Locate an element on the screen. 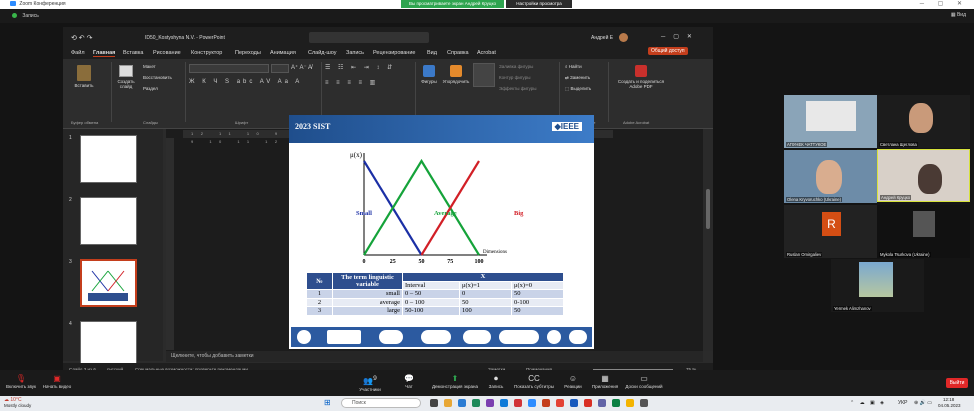  reactions-button: ☺ Реакции is located at coordinates (573, 381).